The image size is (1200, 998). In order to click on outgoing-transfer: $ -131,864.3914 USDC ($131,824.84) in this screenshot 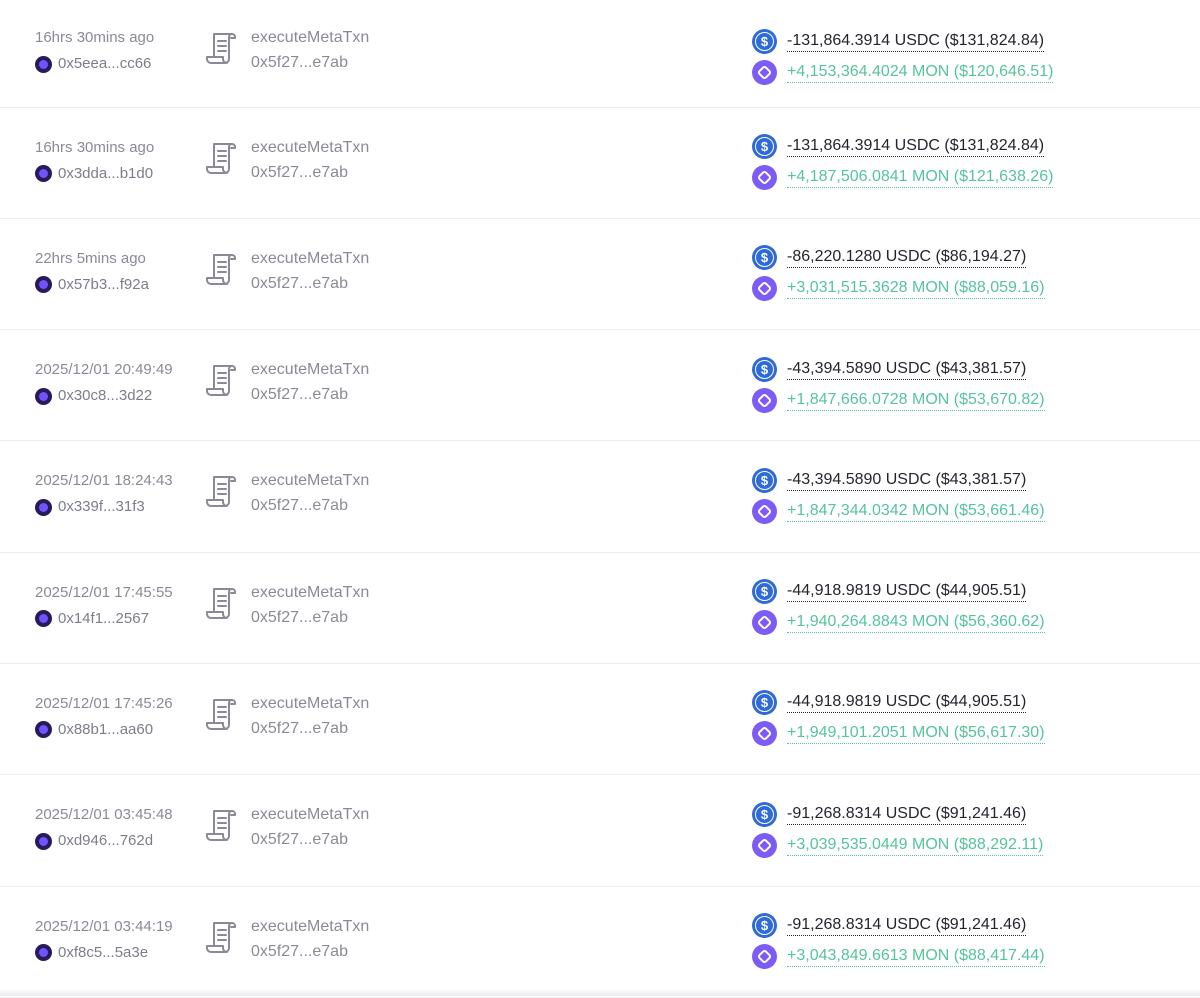, I will do `click(972, 41)`.